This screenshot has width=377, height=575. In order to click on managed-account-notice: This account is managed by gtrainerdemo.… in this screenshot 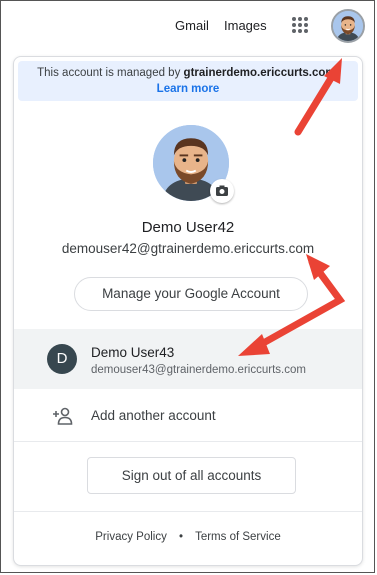, I will do `click(188, 81)`.